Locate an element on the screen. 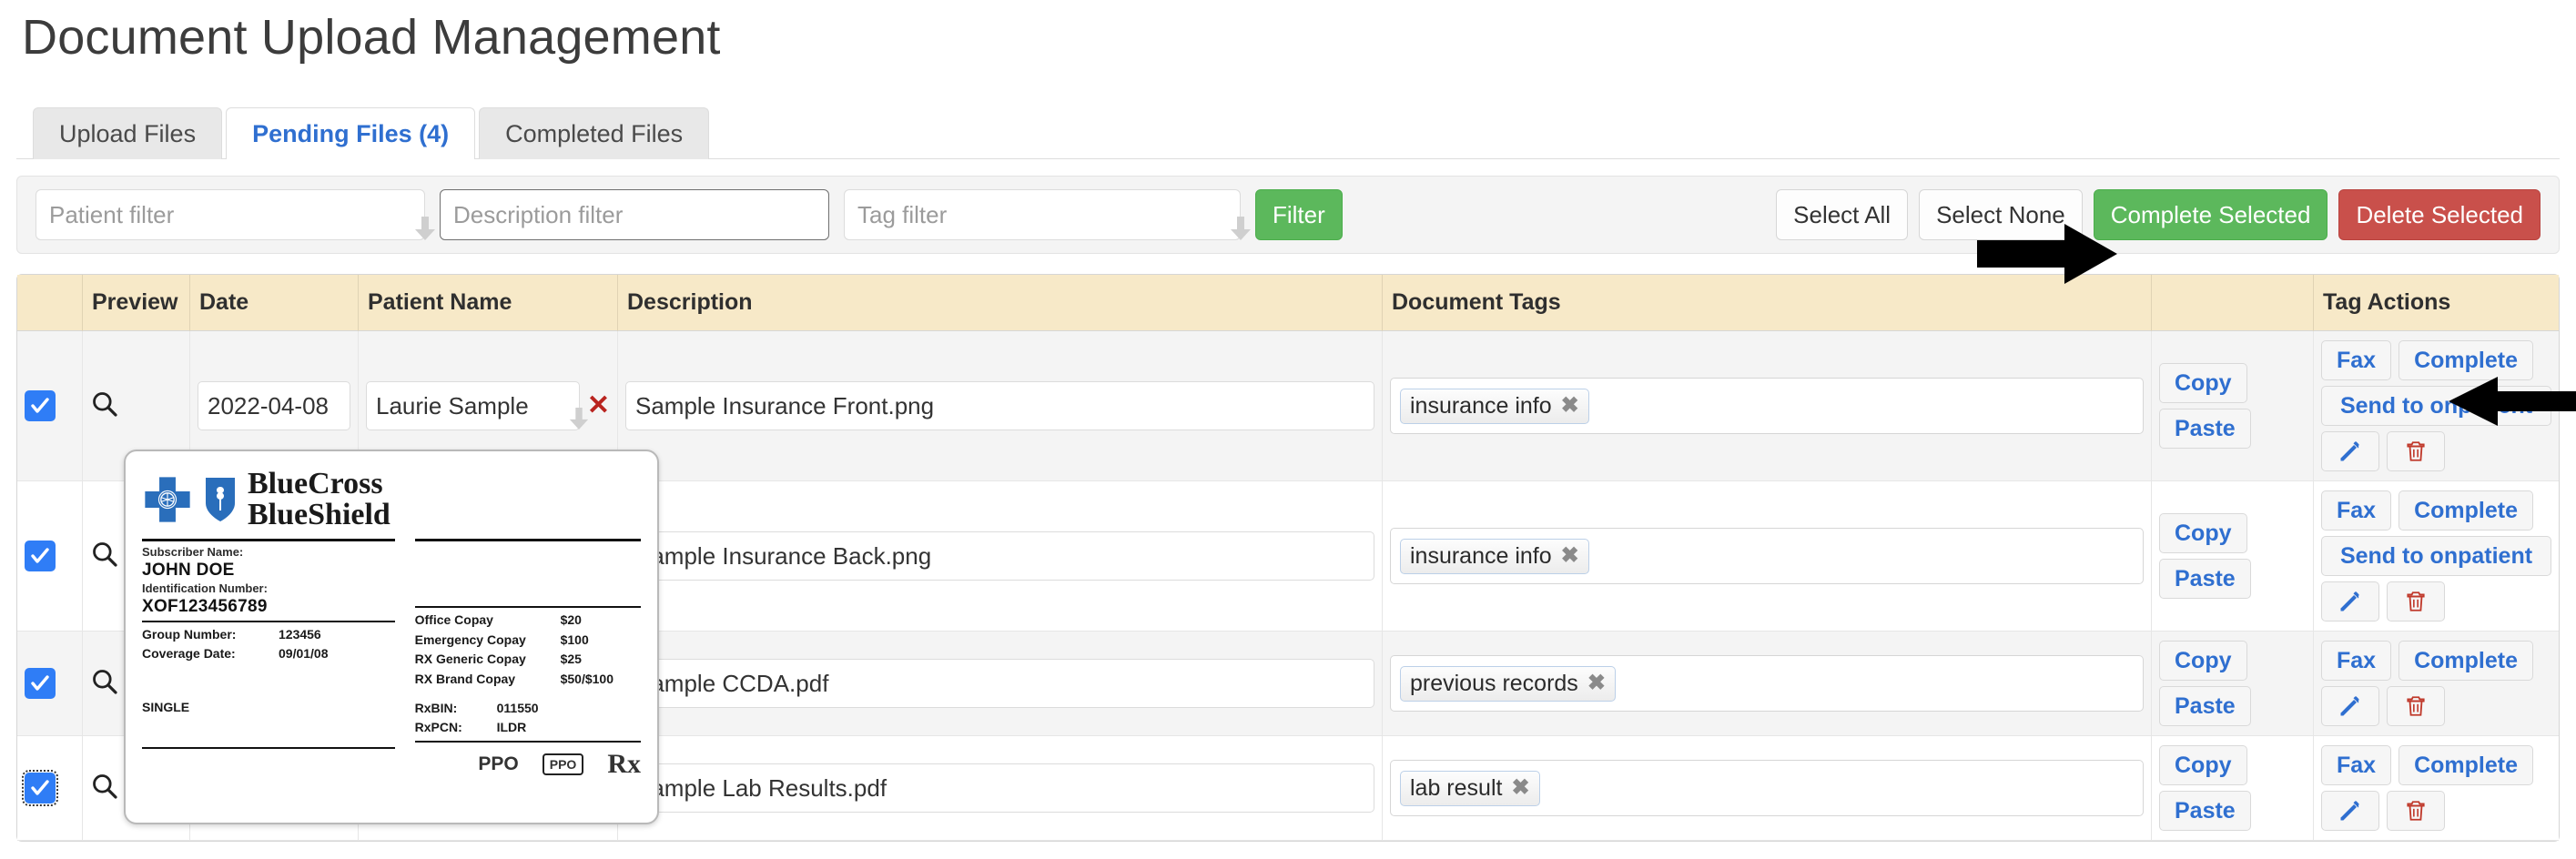 The image size is (2576, 859). description-filter-input: Description filter is located at coordinates (634, 215).